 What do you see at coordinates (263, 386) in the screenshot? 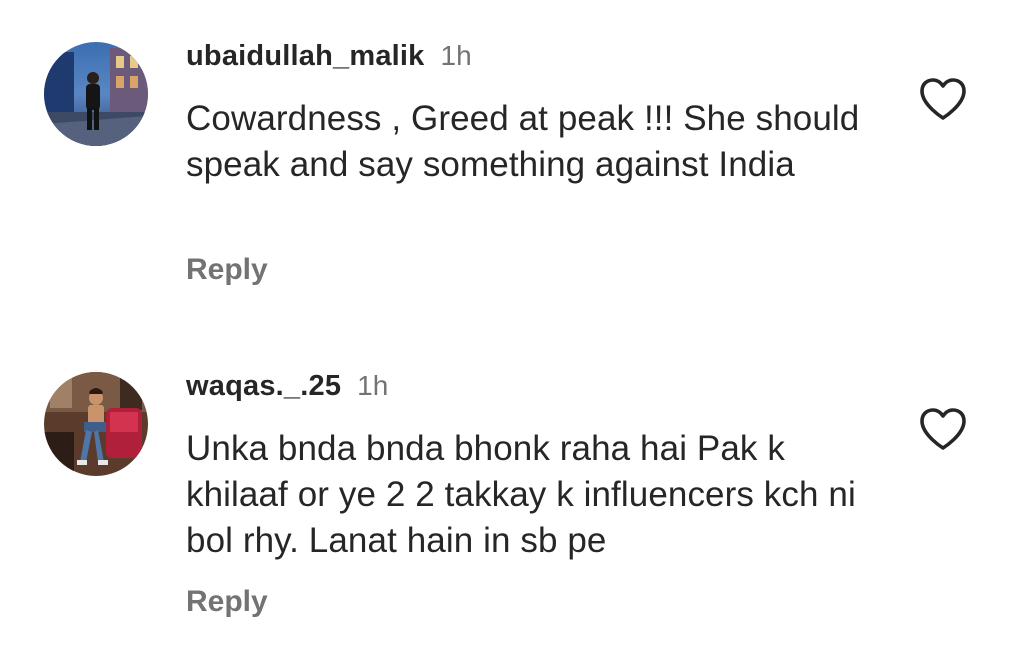
I see `username: waqas._.25` at bounding box center [263, 386].